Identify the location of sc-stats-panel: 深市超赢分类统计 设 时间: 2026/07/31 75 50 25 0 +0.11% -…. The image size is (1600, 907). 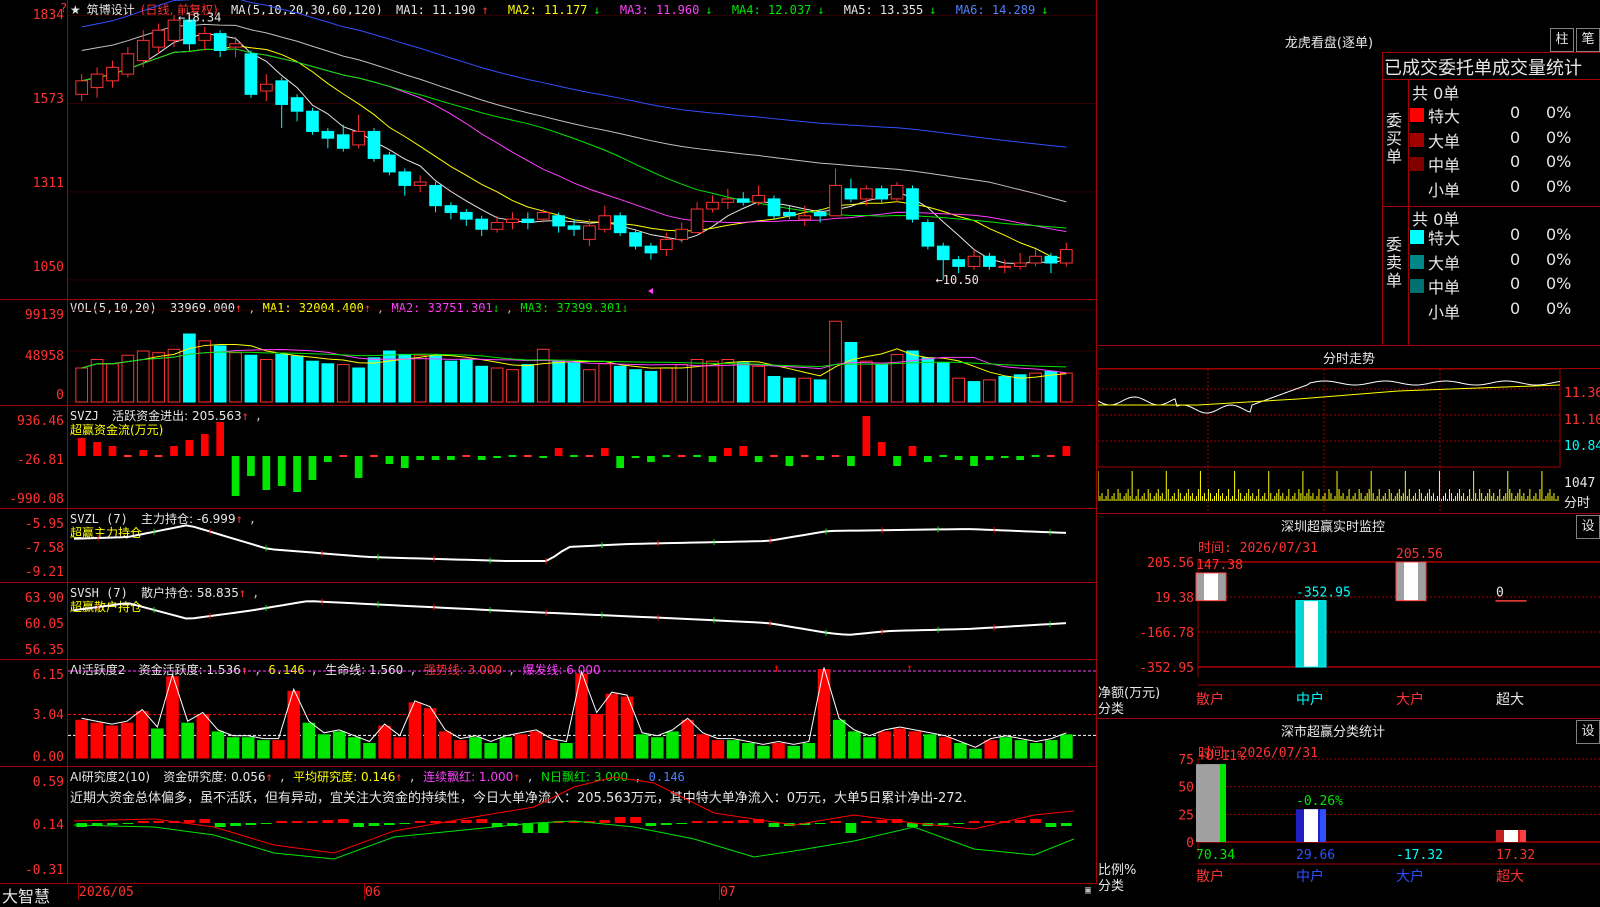
(1349, 809).